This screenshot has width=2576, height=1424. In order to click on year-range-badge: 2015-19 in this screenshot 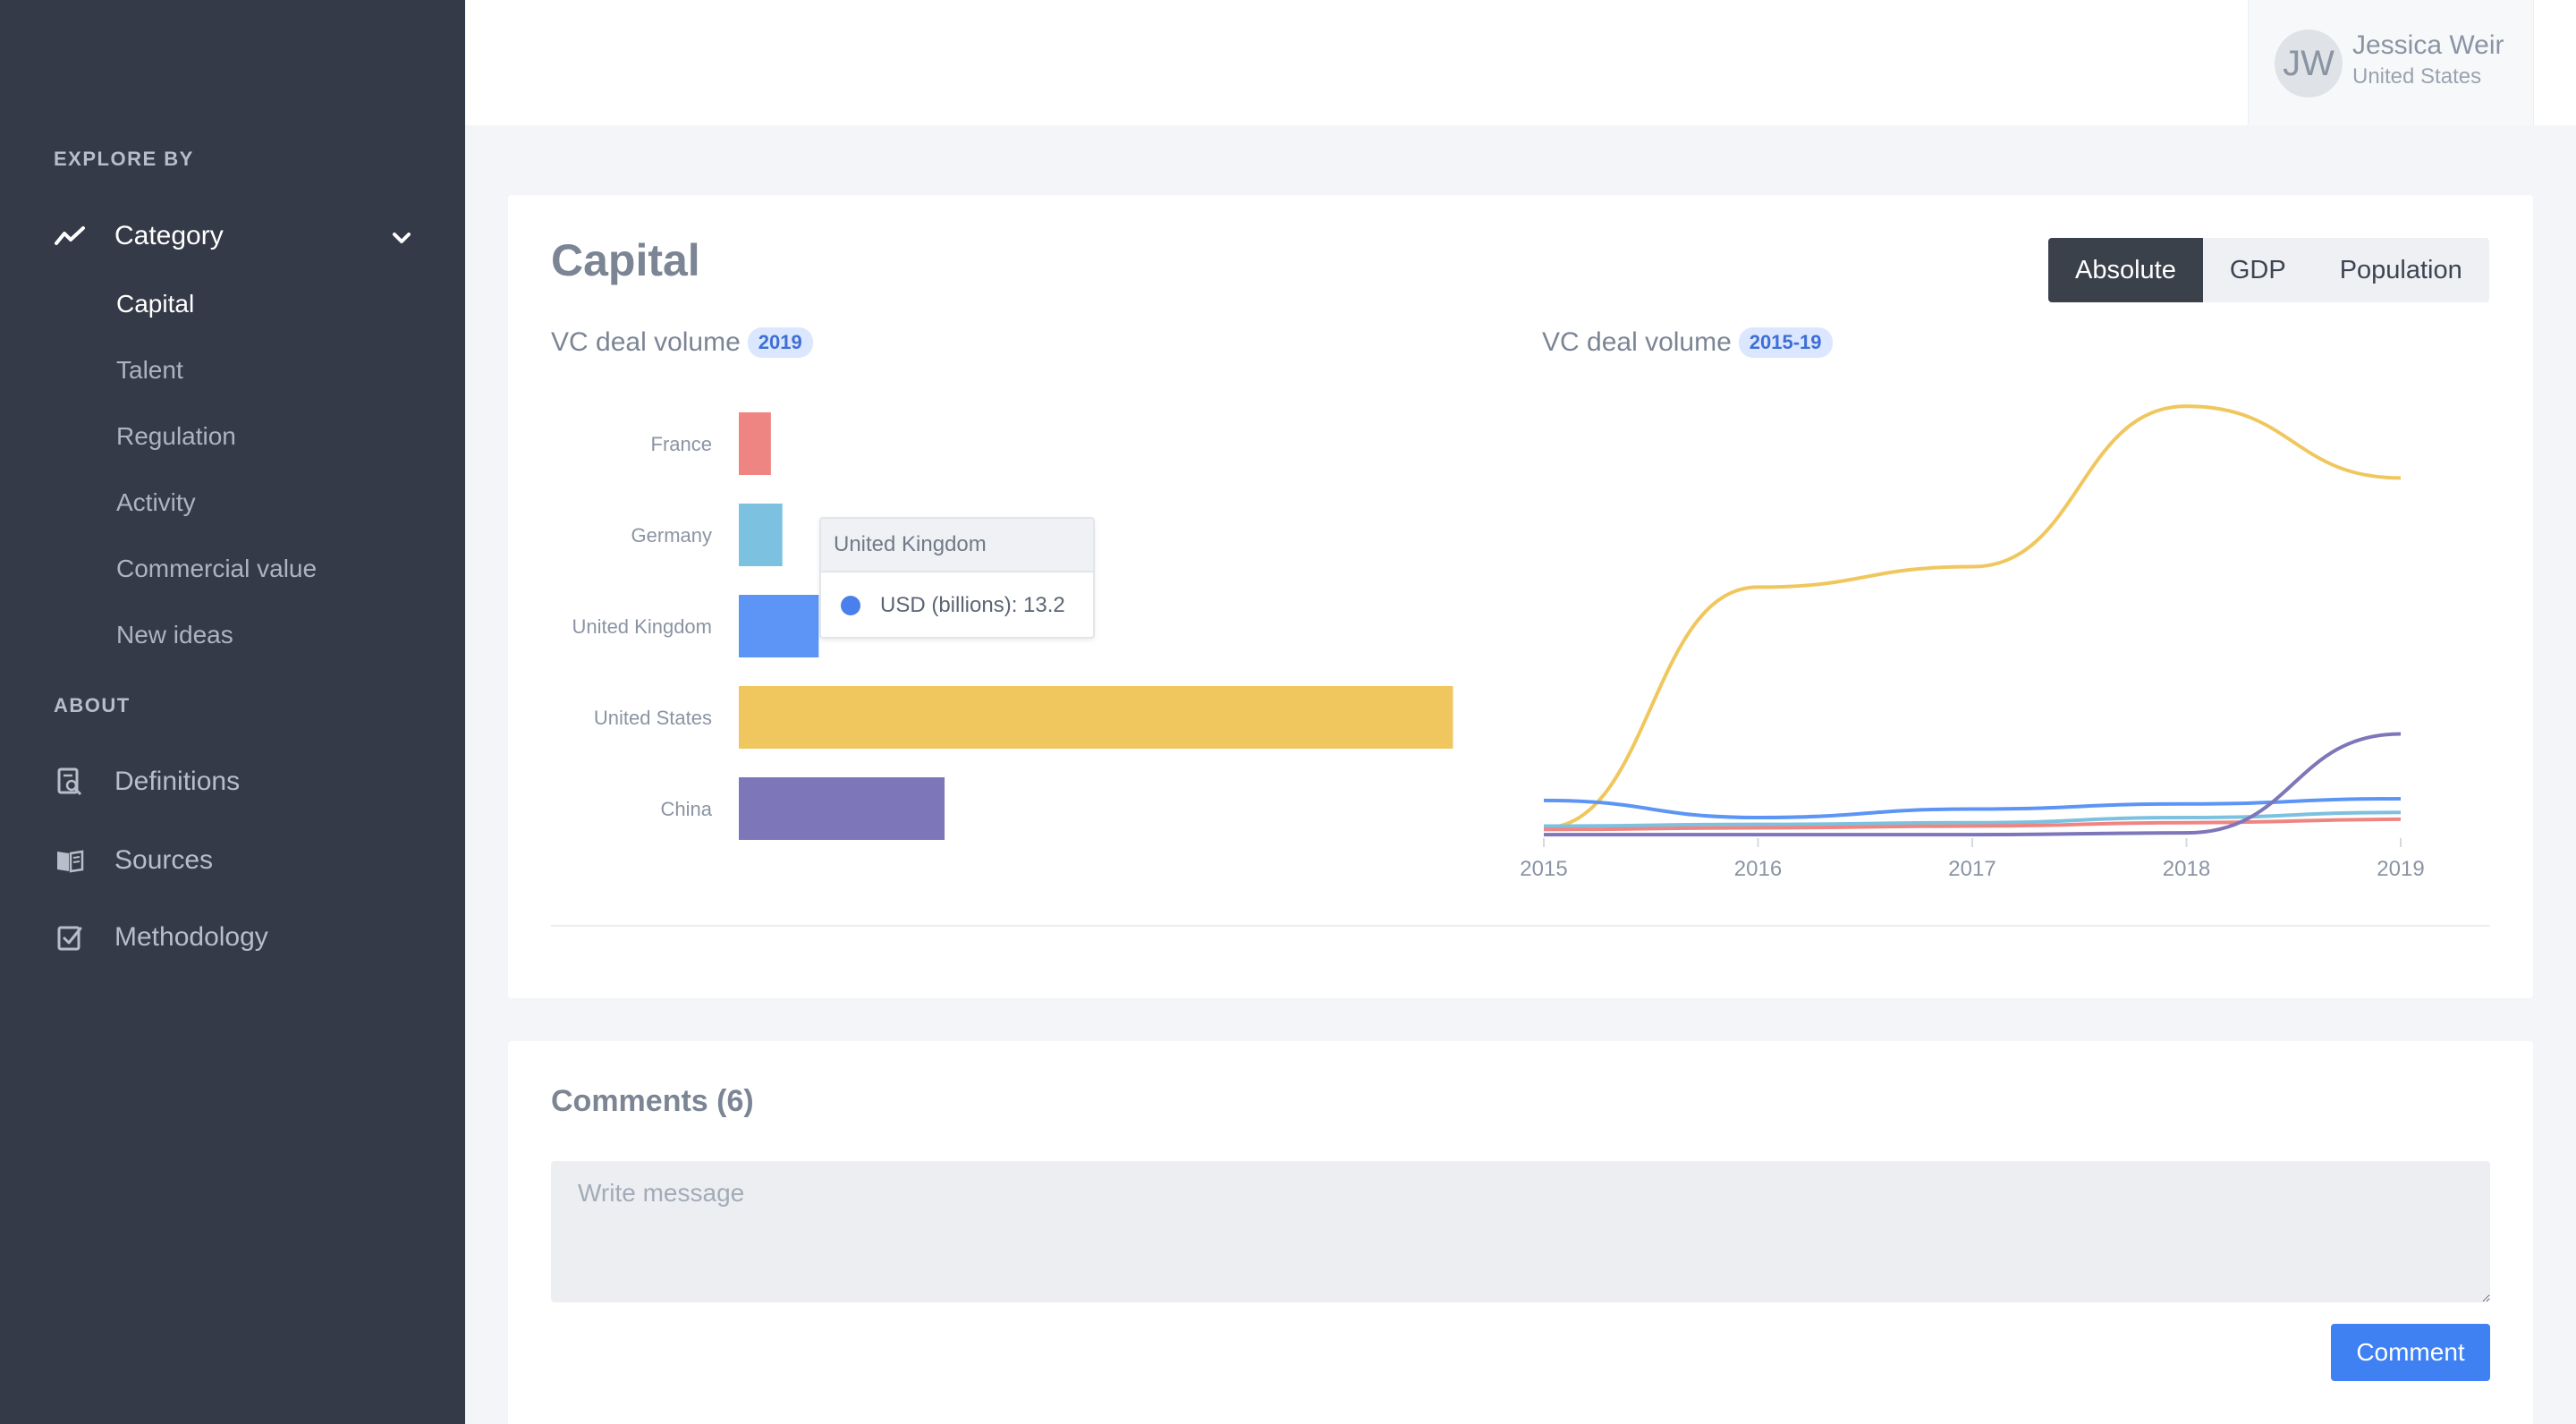, I will do `click(1785, 342)`.